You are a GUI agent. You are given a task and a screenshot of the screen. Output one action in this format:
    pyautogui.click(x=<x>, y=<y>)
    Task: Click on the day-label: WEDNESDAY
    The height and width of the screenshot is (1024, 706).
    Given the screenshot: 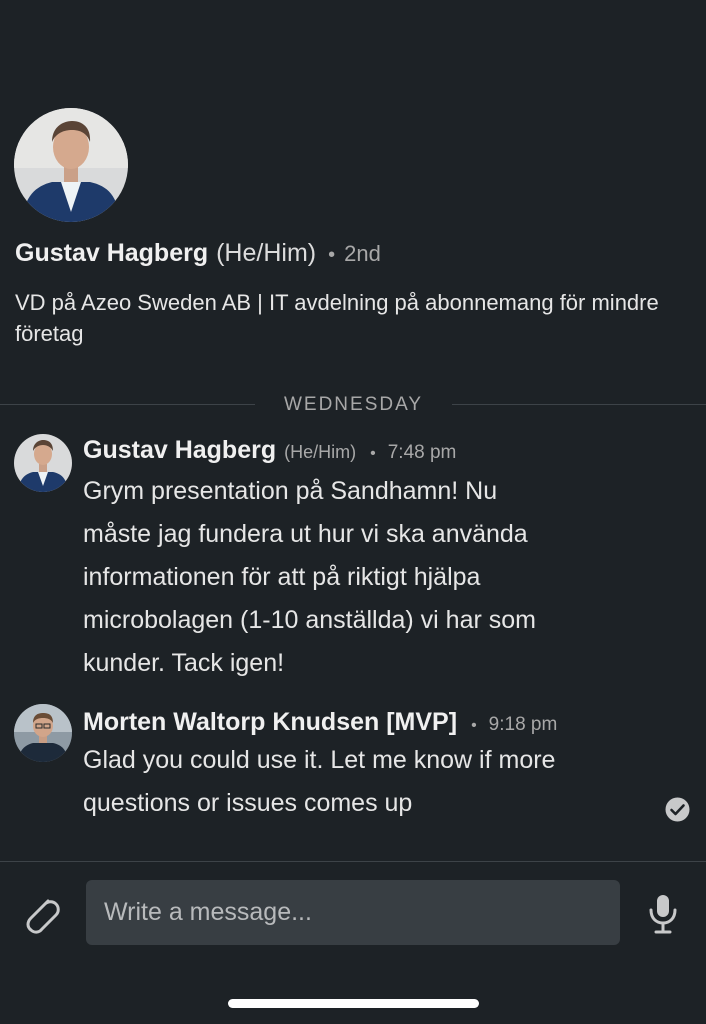 What is the action you would take?
    pyautogui.click(x=353, y=404)
    